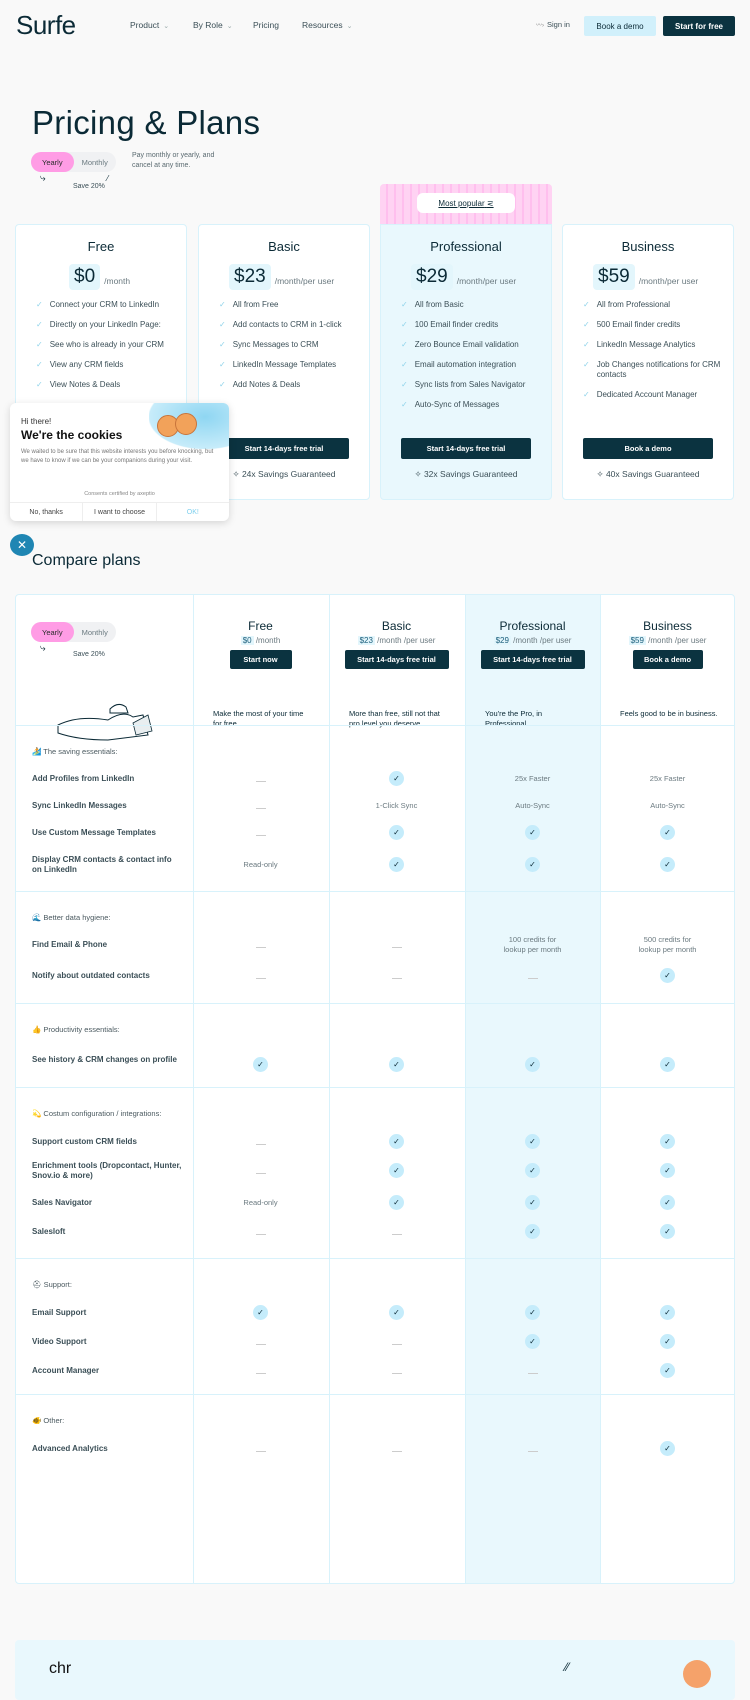 This screenshot has height=1700, width=750. I want to click on price-amount: $23, so click(366, 640).